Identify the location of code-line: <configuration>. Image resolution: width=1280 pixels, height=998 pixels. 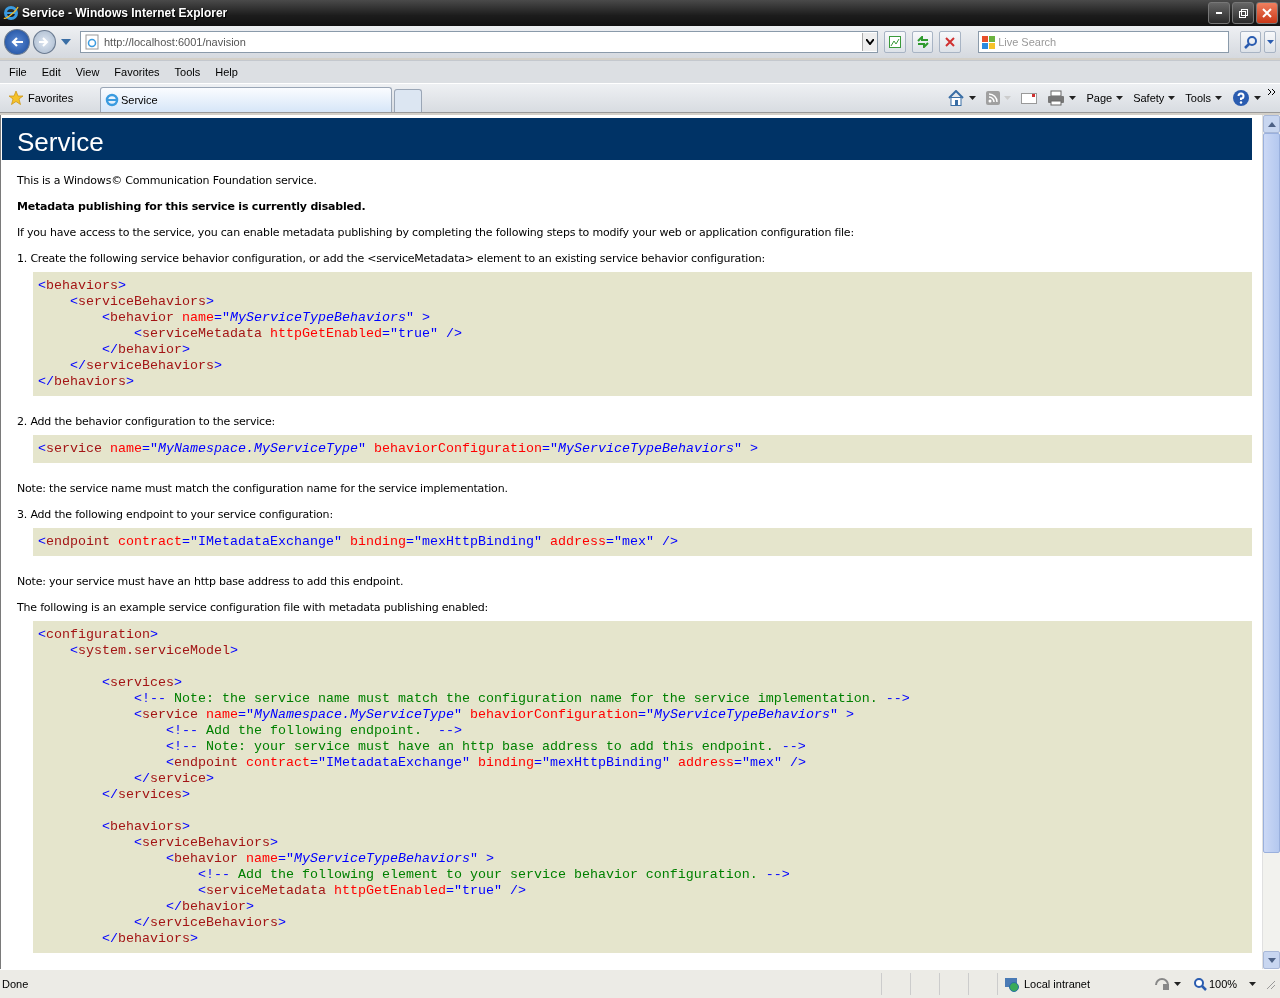
(98, 635).